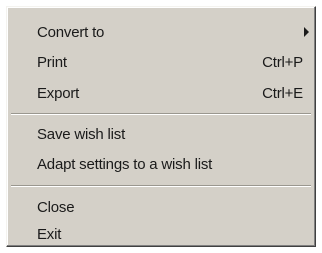 This screenshot has height=253, width=322. Describe the element at coordinates (161, 207) in the screenshot. I see `menu-item-close: Close` at that location.